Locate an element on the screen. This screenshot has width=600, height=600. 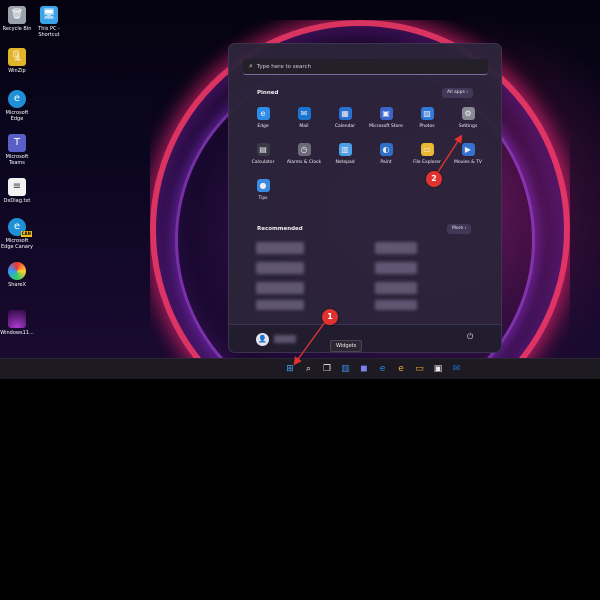
windows-start-icon: ⊞ is located at coordinates (290, 369).